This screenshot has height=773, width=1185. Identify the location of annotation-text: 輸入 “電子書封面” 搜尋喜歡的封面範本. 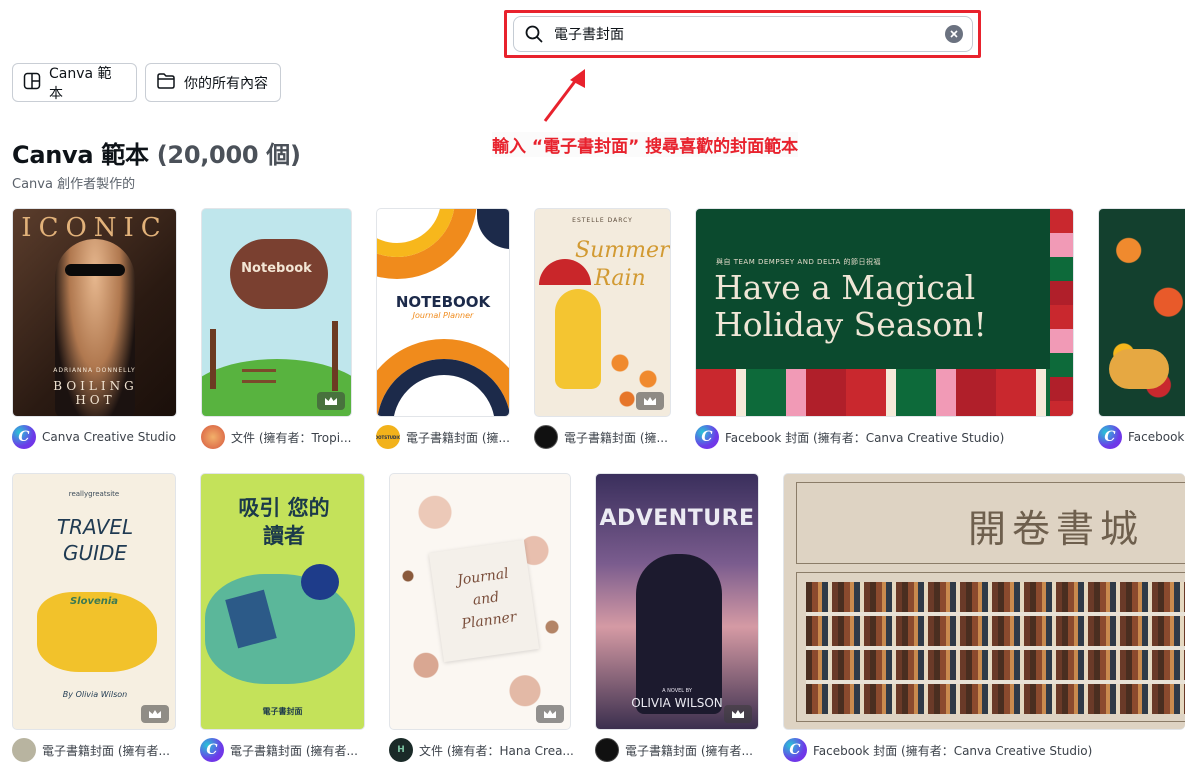
(645, 144).